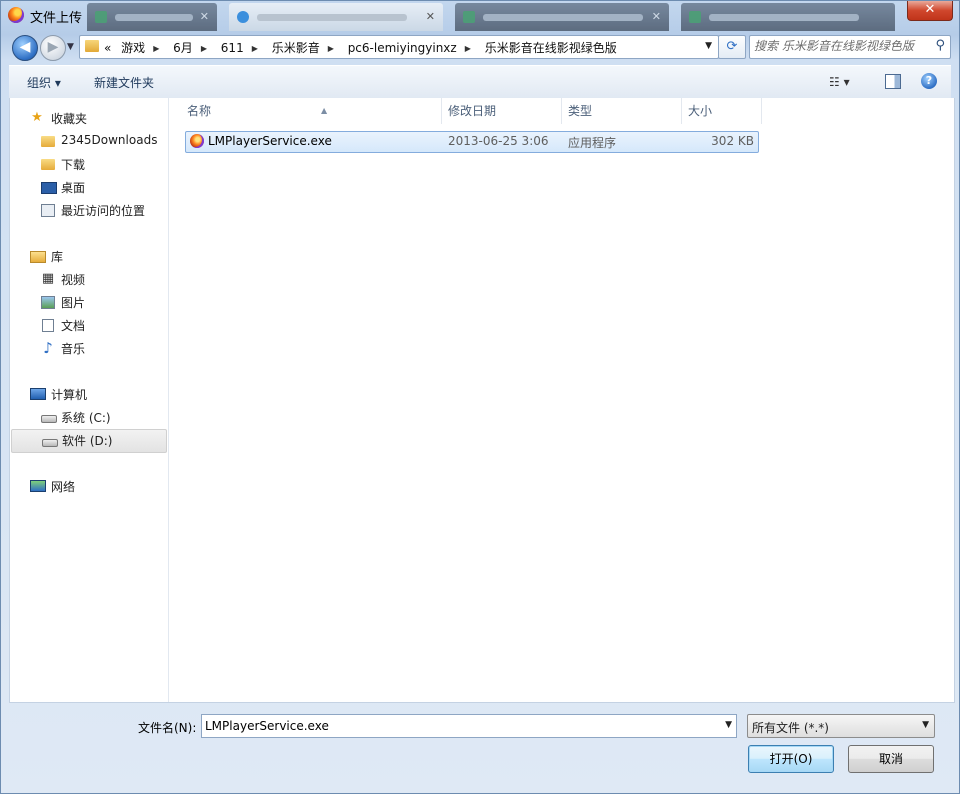  What do you see at coordinates (69, 395) in the screenshot?
I see `sidebar-item-label: 计算机` at bounding box center [69, 395].